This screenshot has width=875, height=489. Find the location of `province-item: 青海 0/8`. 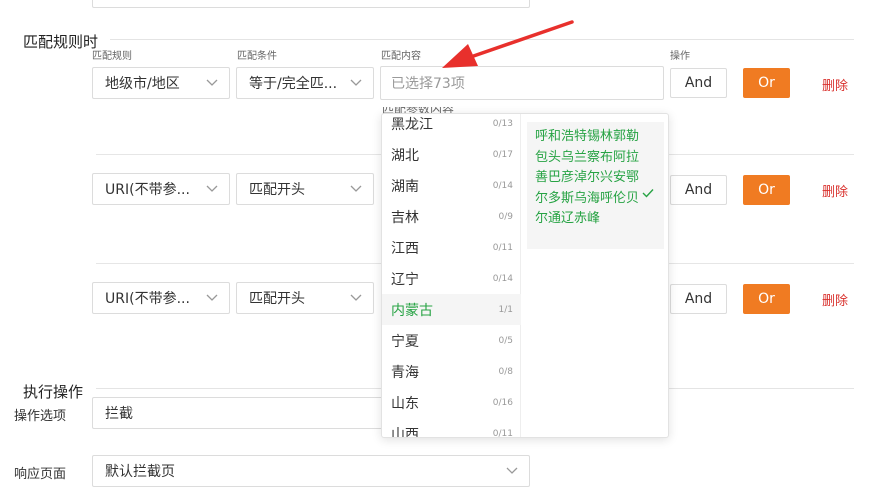

province-item: 青海 0/8 is located at coordinates (451, 371).